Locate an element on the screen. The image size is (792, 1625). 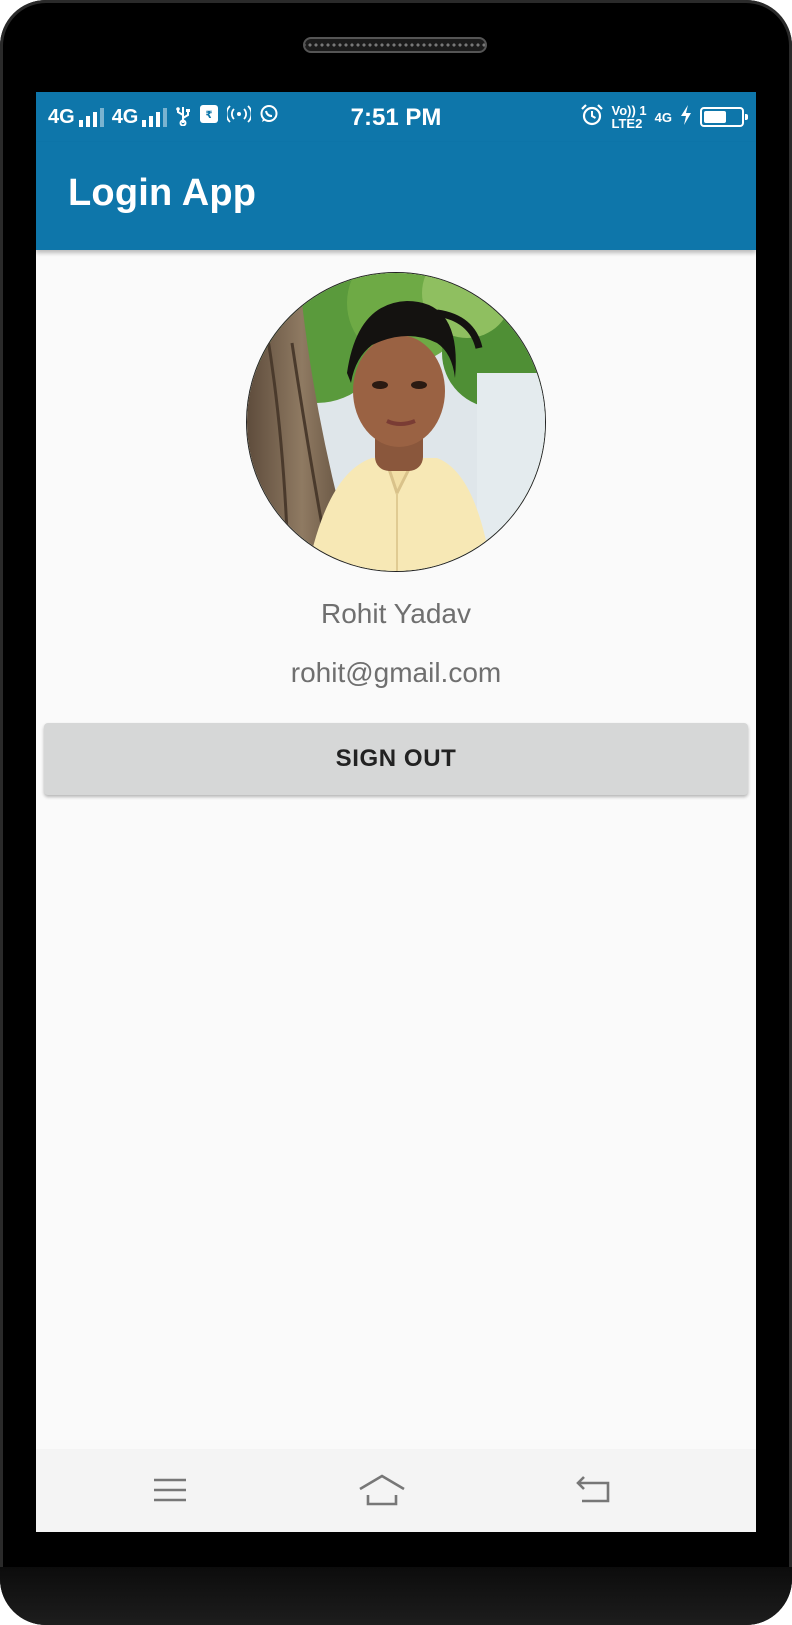
navigation-bar is located at coordinates (396, 1490).